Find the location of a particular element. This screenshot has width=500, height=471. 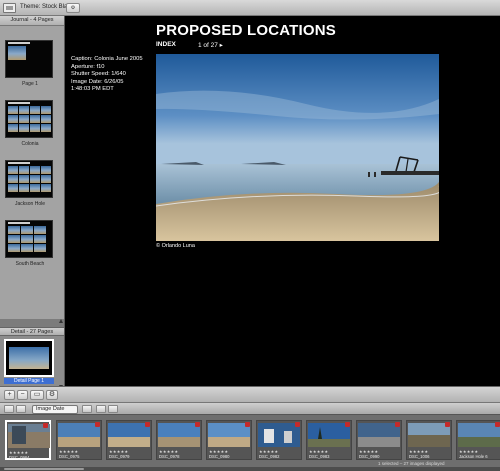

page-layout-button: ▭ is located at coordinates (37, 395).